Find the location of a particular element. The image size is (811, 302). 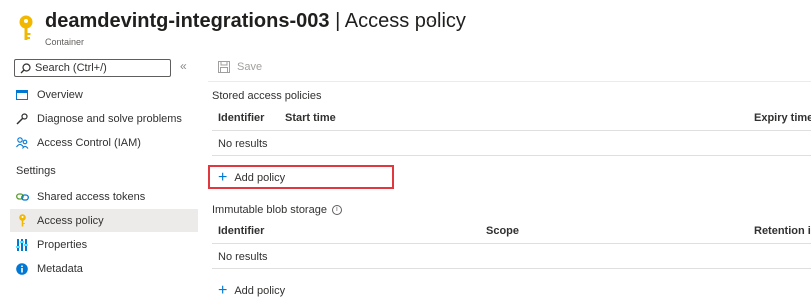

highlight-annotation is located at coordinates (301, 177).